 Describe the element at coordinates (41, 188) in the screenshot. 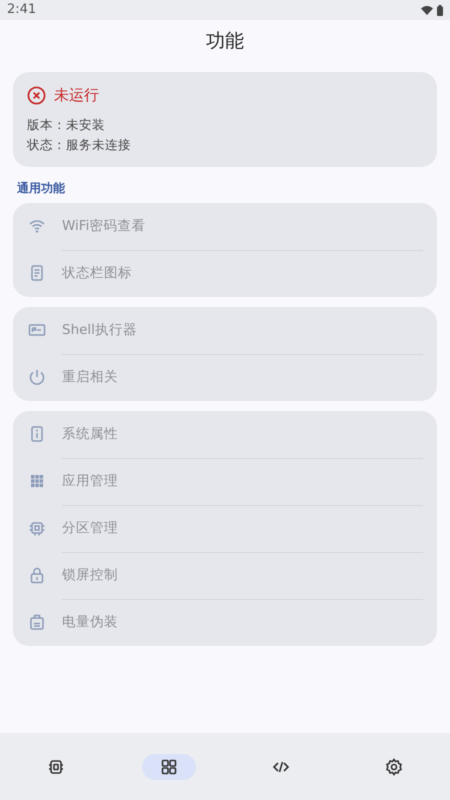

I see `section-label: 通用功能` at that location.